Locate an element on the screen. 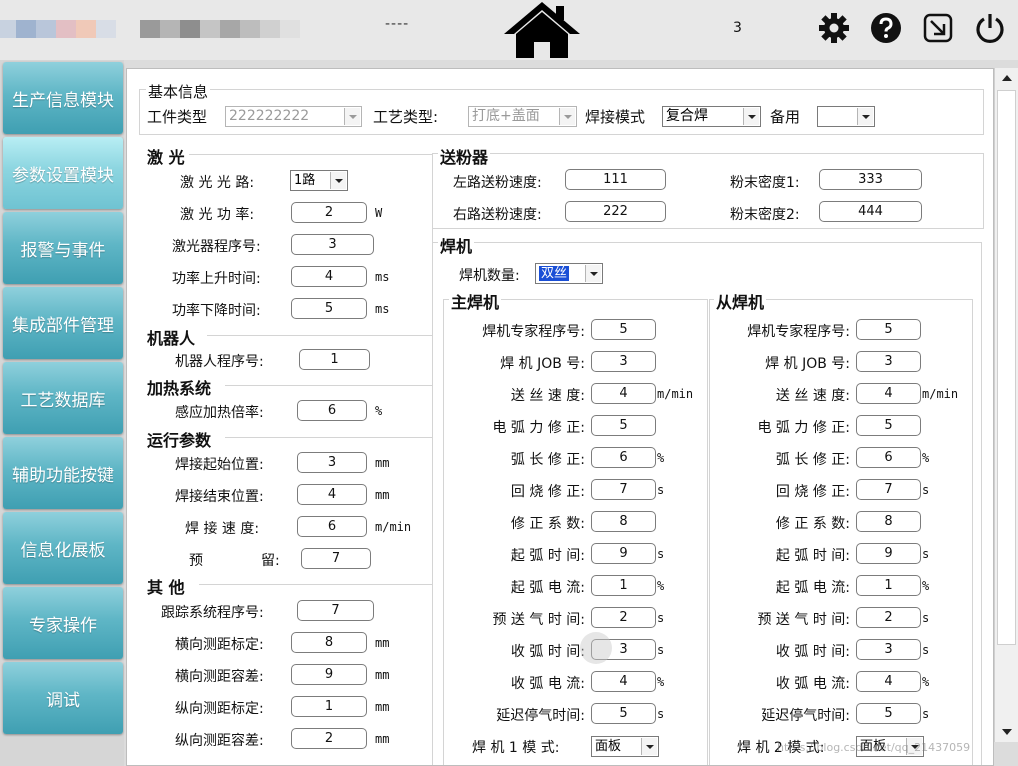  laser-path-label: 激 光 光 路: is located at coordinates (217, 182).